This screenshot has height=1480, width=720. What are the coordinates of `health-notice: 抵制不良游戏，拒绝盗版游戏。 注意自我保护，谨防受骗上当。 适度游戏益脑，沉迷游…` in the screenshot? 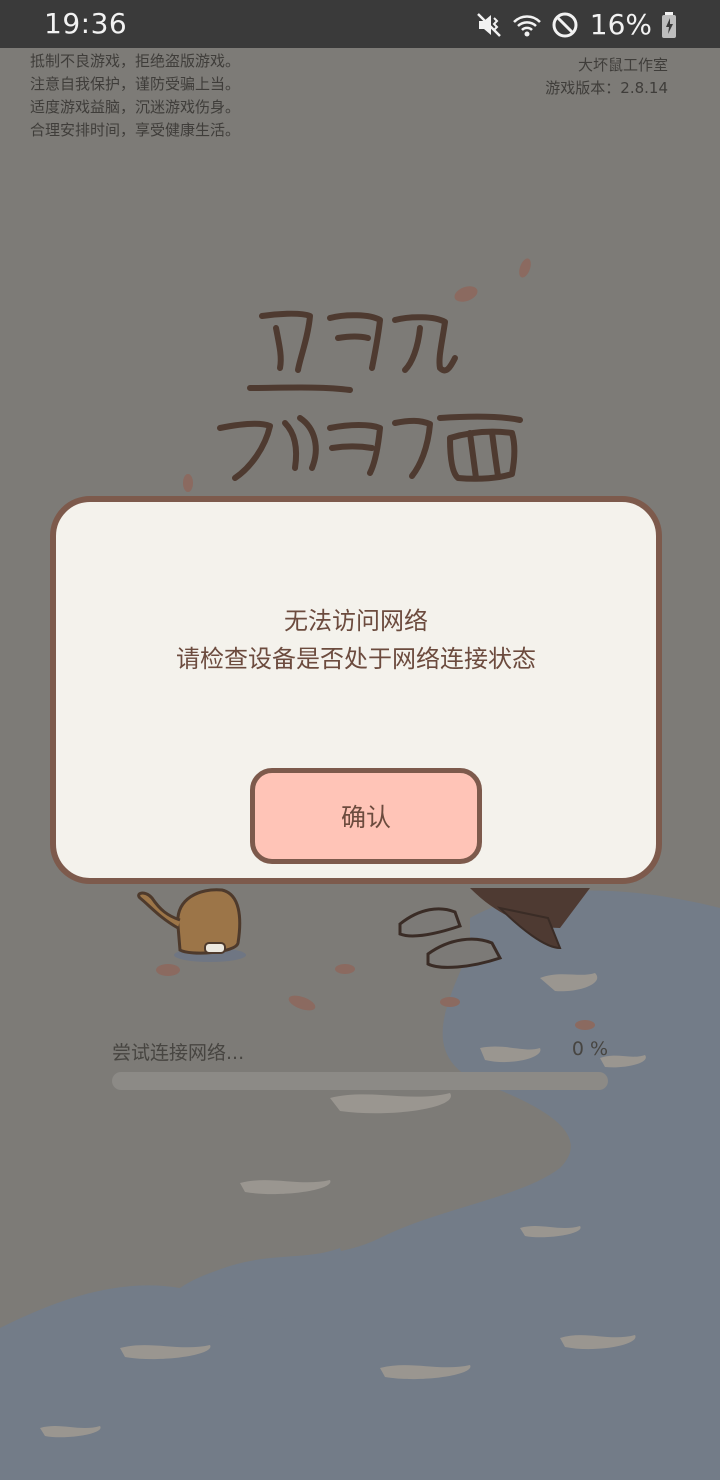 It's located at (135, 96).